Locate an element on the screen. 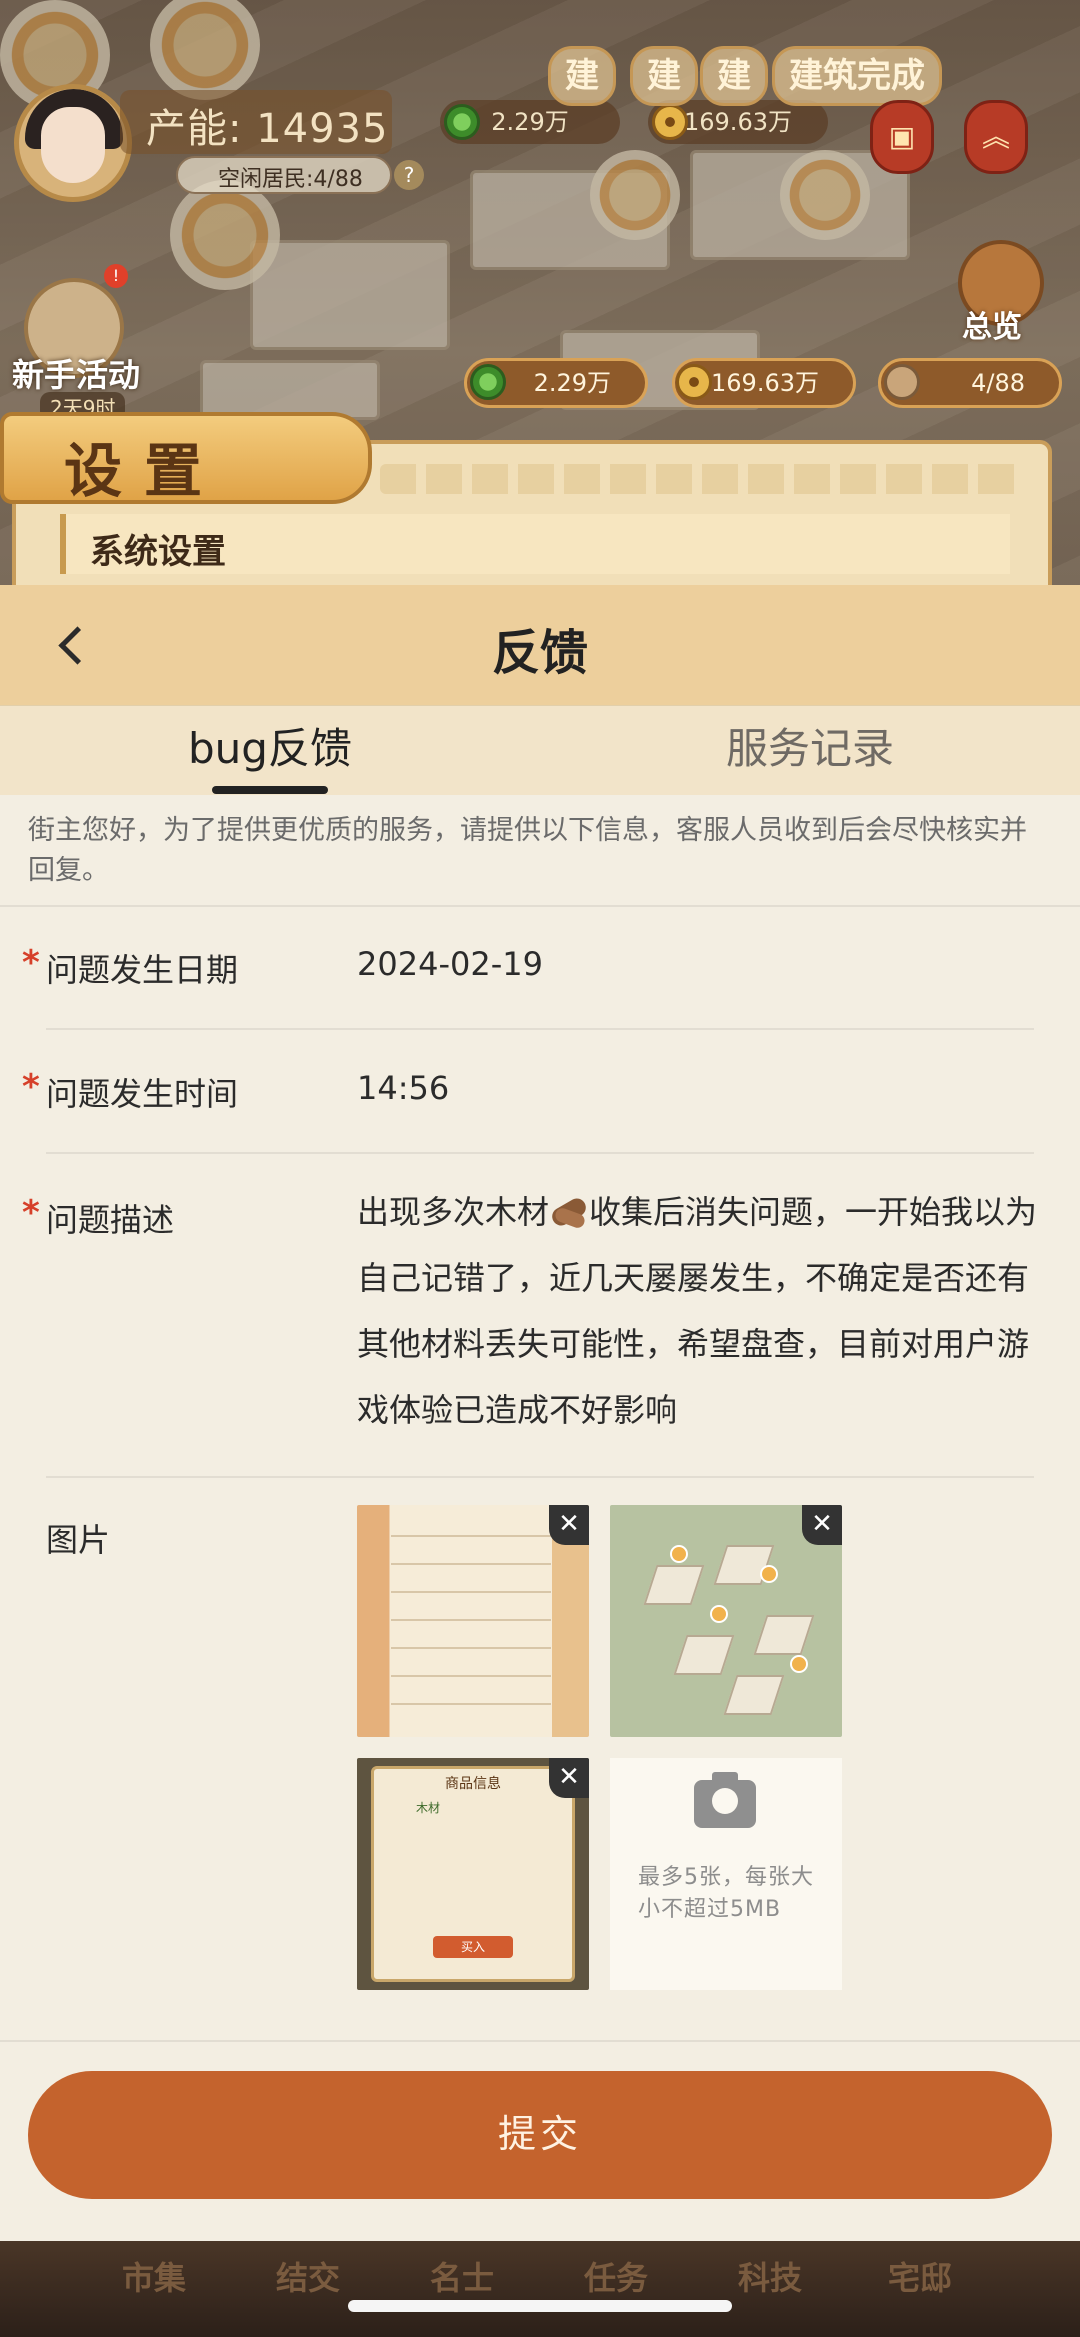 The width and height of the screenshot is (1080, 2337). feedback-header: 反馈 is located at coordinates (540, 645).